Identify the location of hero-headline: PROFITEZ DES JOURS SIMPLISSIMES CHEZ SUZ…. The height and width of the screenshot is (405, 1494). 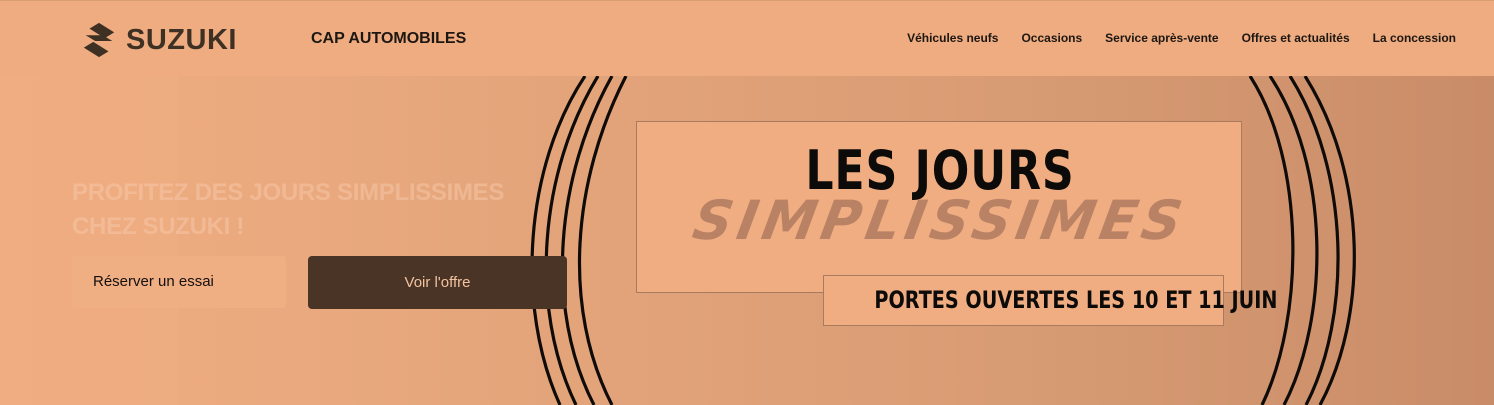
(288, 209).